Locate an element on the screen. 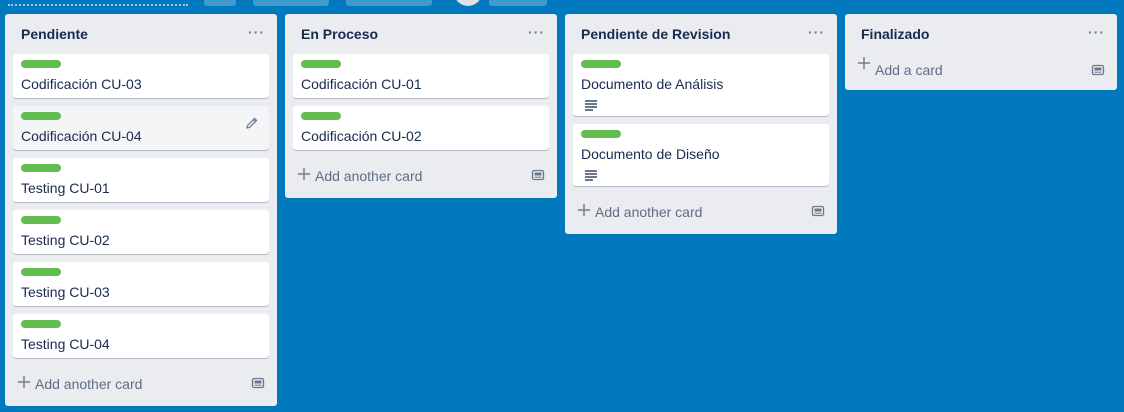 The width and height of the screenshot is (1124, 412). card: Codificación CU-04 is located at coordinates (141, 128).